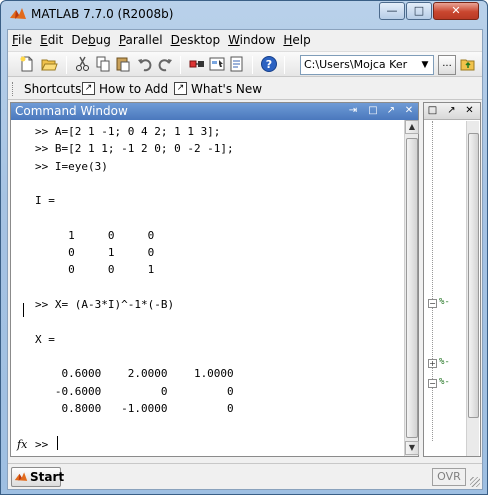 This screenshot has width=488, height=495. What do you see at coordinates (134, 391) in the screenshot?
I see `command-output-line: -0.6000 0 0` at bounding box center [134, 391].